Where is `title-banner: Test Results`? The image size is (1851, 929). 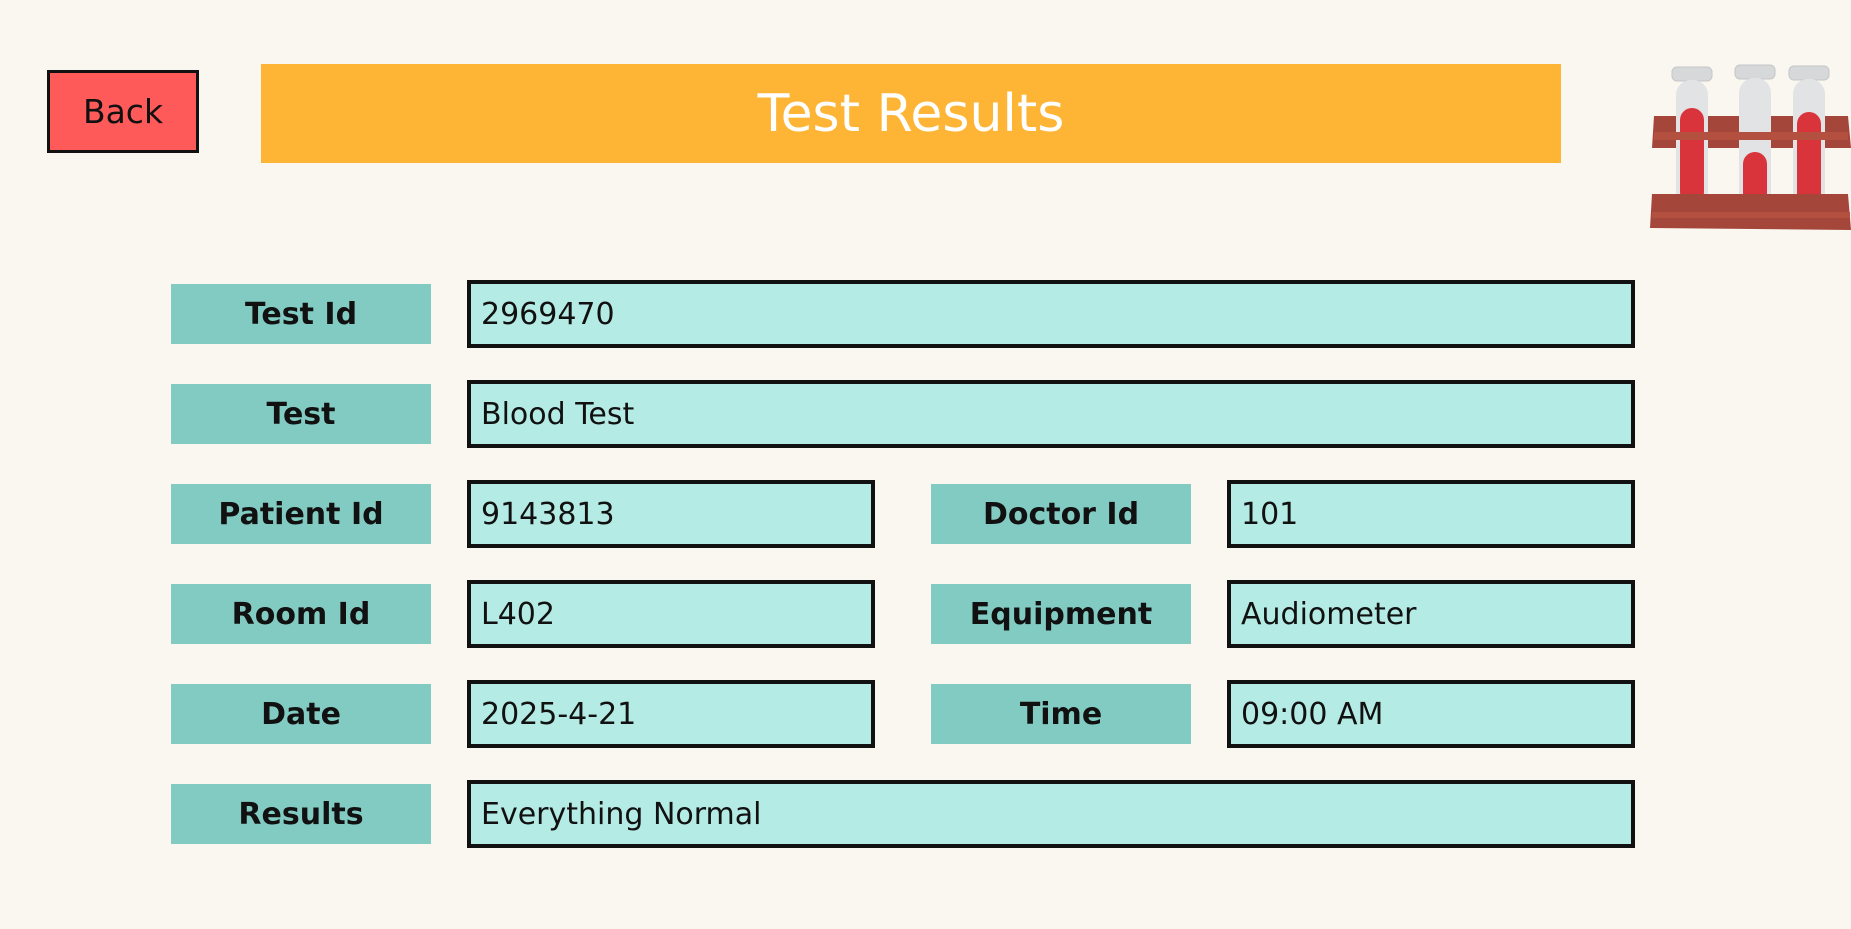 title-banner: Test Results is located at coordinates (911, 113).